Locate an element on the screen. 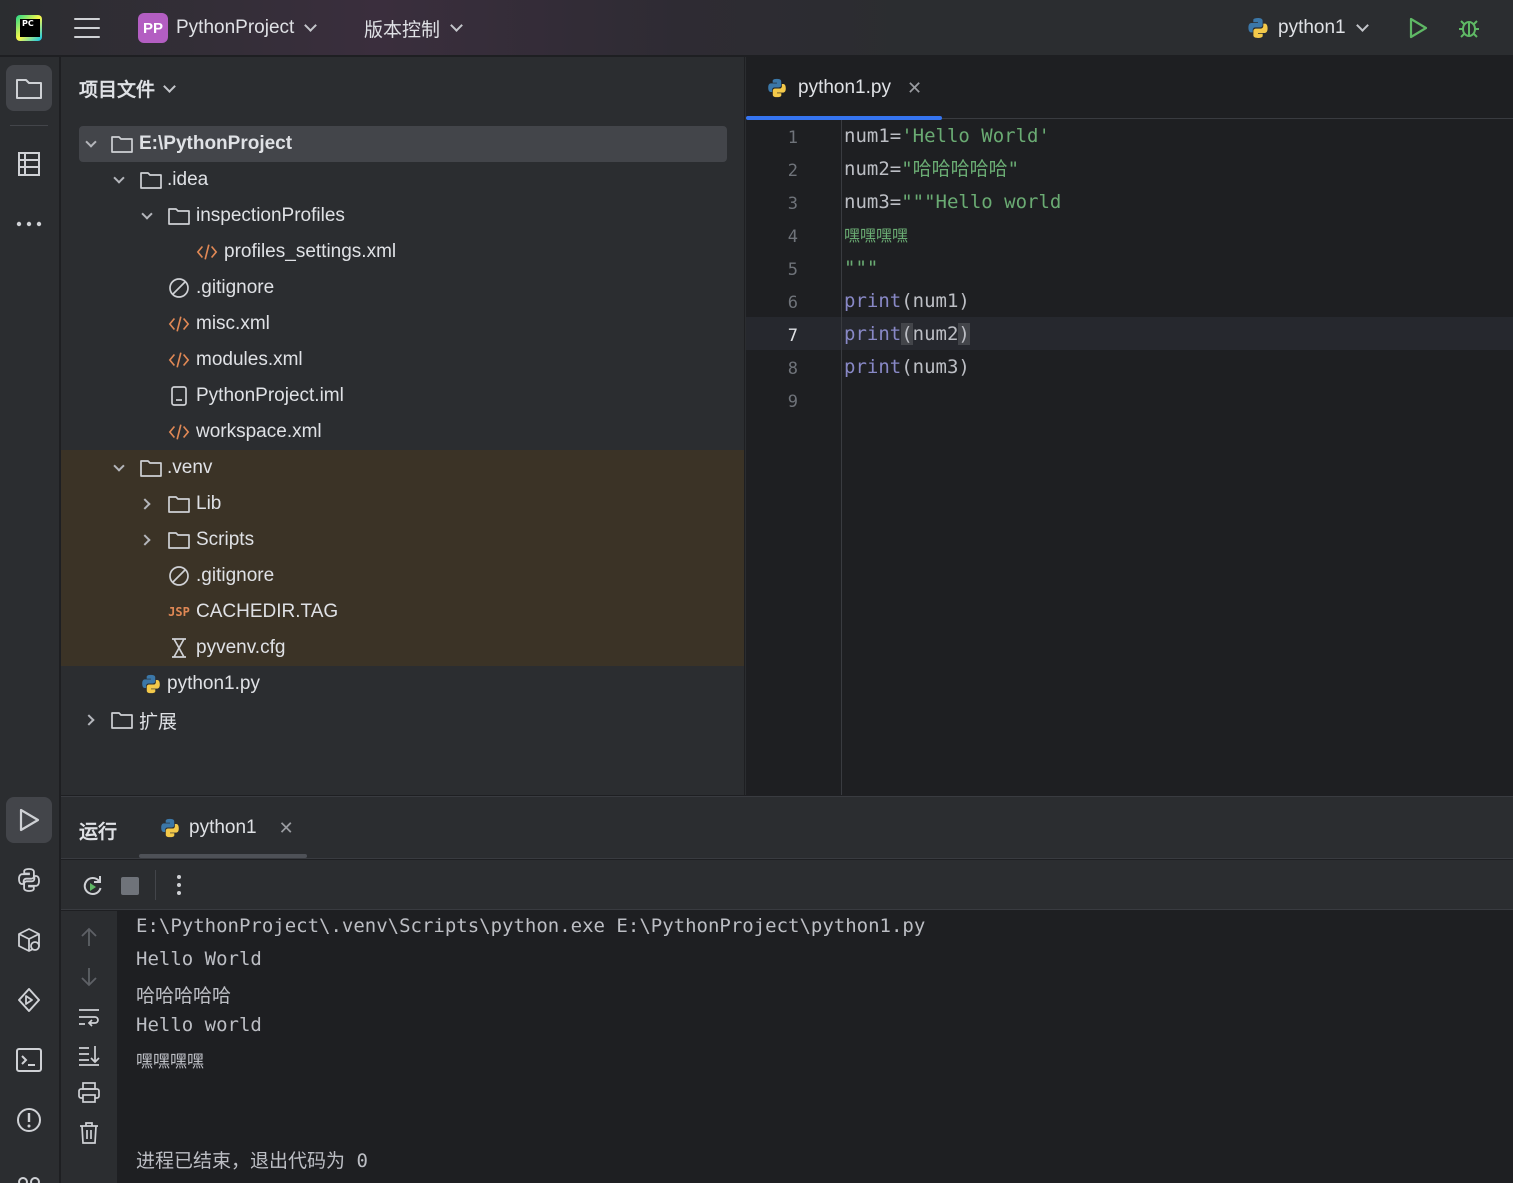 Image resolution: width=1513 pixels, height=1183 pixels. line-number: 3 is located at coordinates (792, 204).